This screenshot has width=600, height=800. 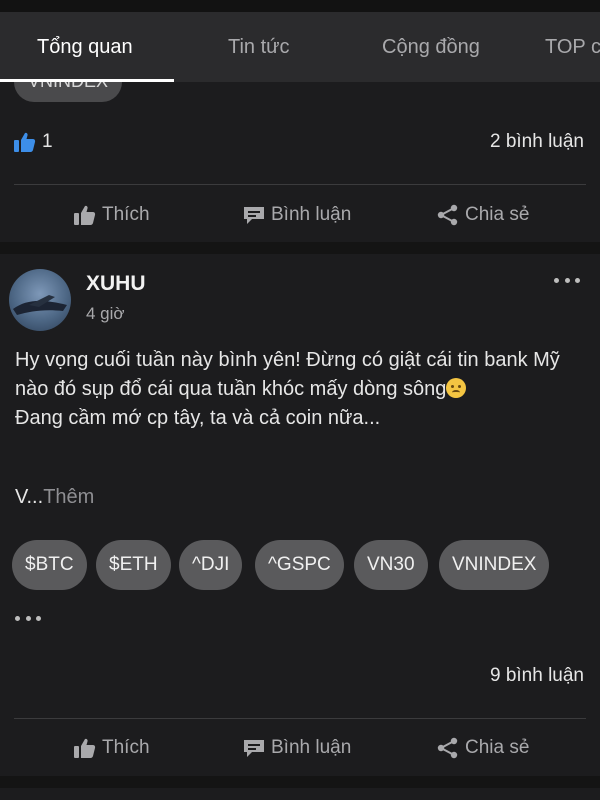 What do you see at coordinates (69, 497) in the screenshot?
I see `see-more-label: Thêm` at bounding box center [69, 497].